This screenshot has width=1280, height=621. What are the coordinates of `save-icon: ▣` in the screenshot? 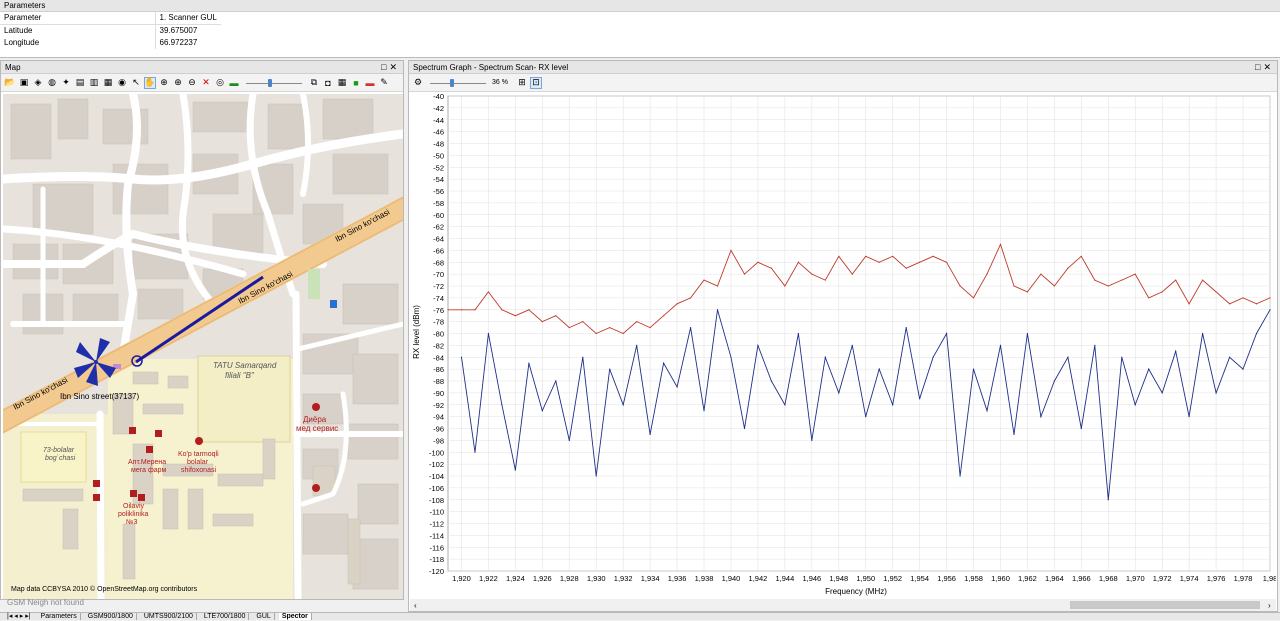 It's located at (24, 83).